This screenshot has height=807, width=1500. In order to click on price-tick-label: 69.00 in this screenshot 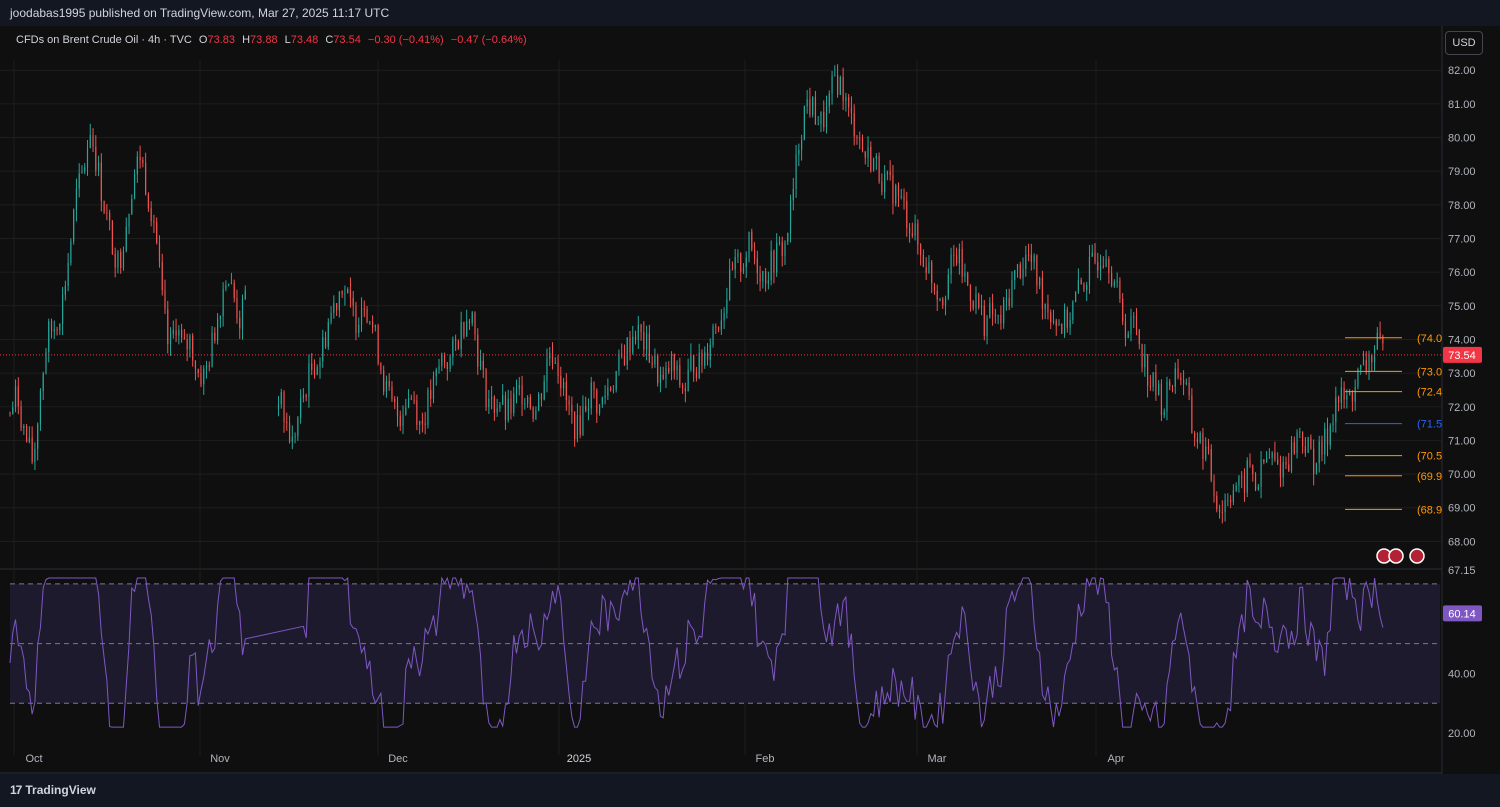, I will do `click(1462, 509)`.